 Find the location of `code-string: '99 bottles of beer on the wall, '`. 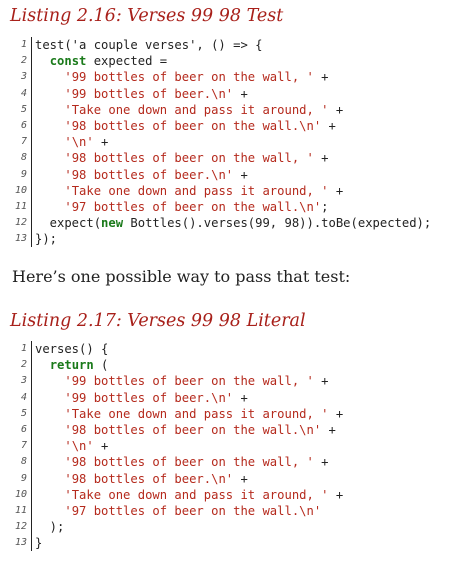

code-string: '99 bottles of beer on the wall, ' is located at coordinates (189, 77).